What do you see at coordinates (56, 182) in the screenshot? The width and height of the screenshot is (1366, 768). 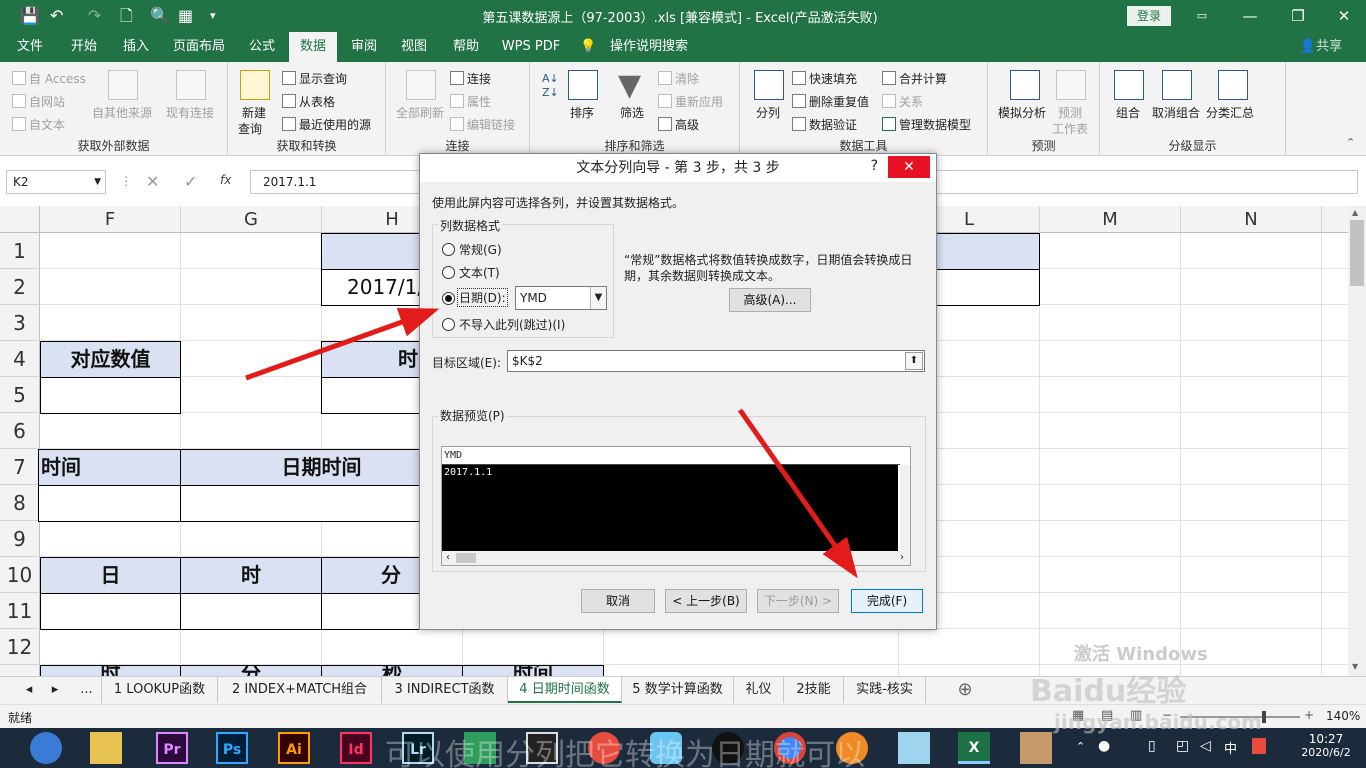 I see `name-box: K2 ▼` at bounding box center [56, 182].